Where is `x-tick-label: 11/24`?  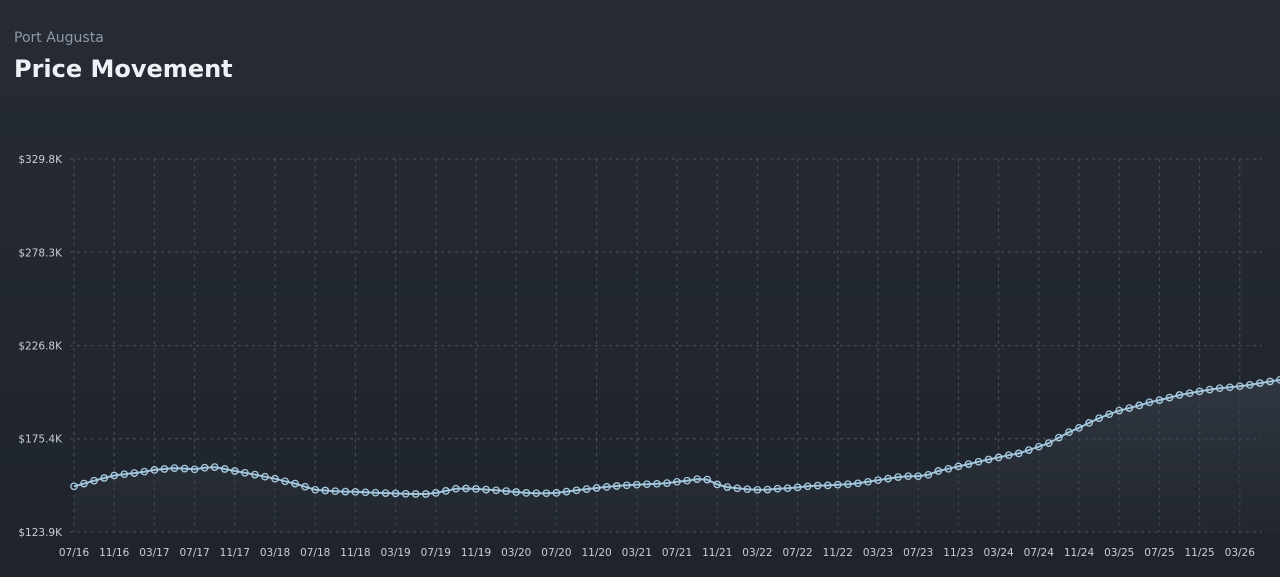 x-tick-label: 11/24 is located at coordinates (1079, 553).